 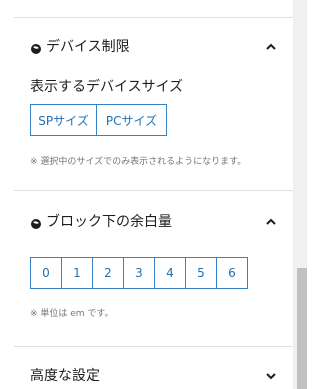 I want to click on device-size-label: 表示するデバイスサイズ, so click(x=107, y=87).